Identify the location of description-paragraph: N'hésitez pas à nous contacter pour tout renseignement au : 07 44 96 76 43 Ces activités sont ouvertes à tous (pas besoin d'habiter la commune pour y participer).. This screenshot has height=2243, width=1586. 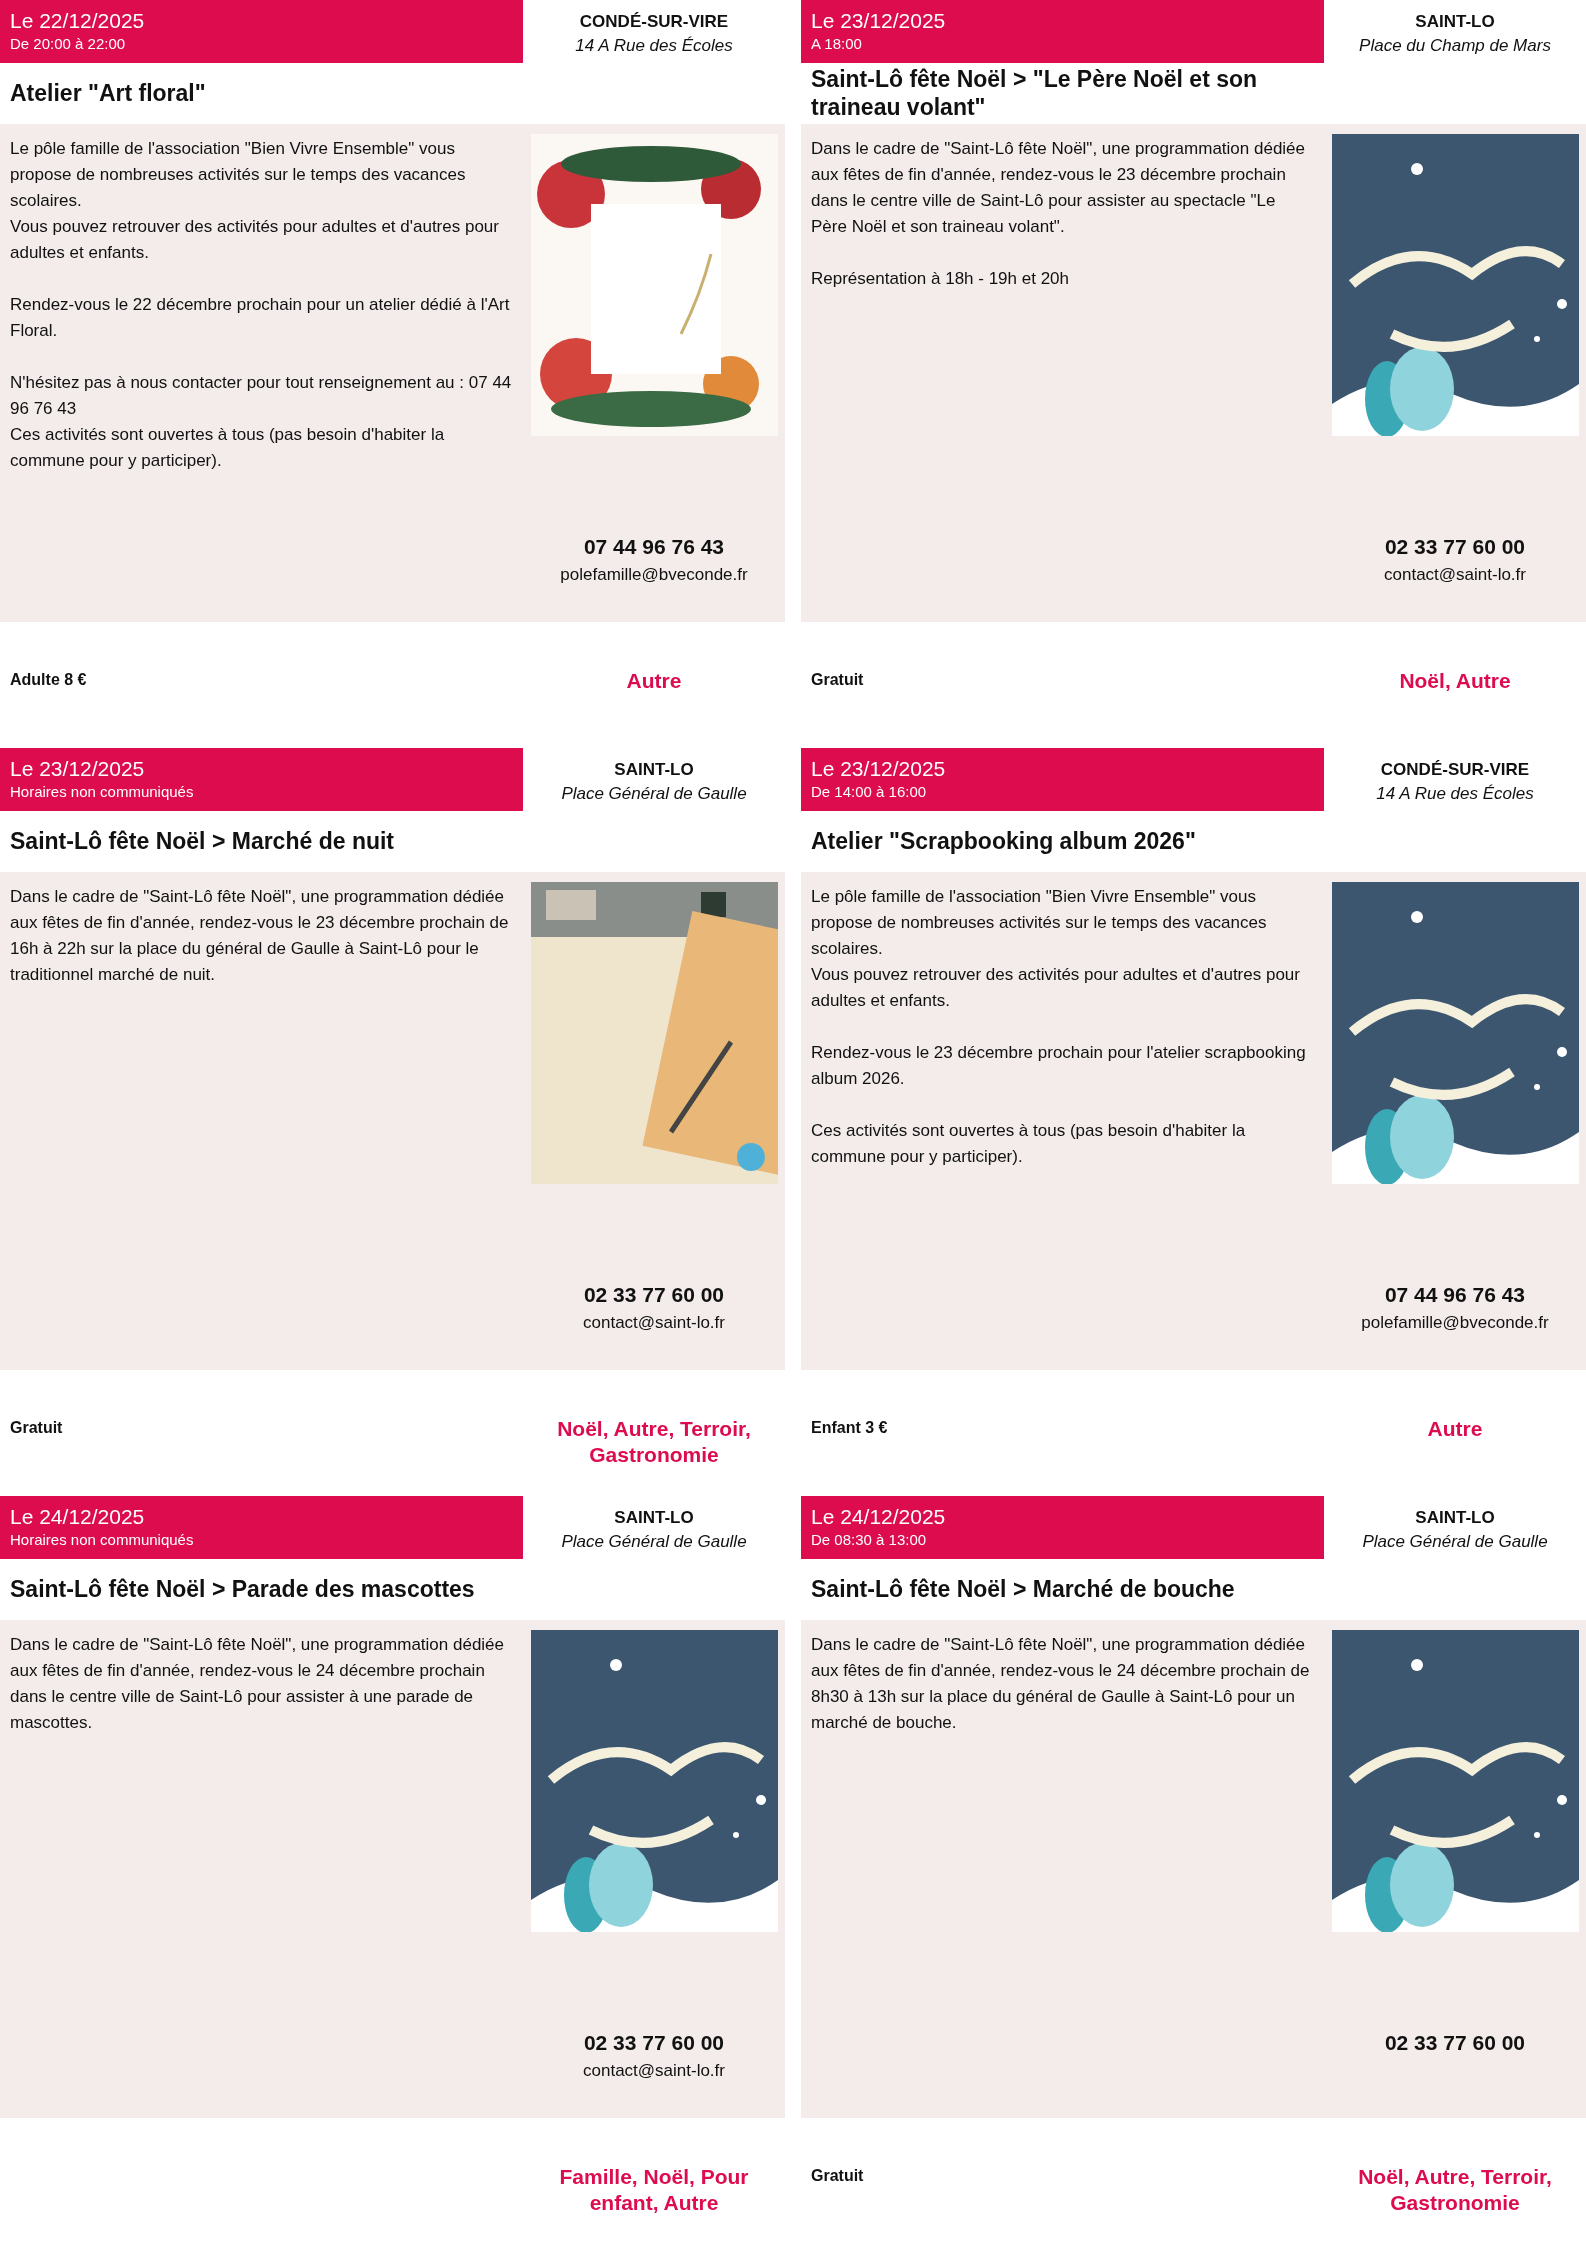
(261, 422).